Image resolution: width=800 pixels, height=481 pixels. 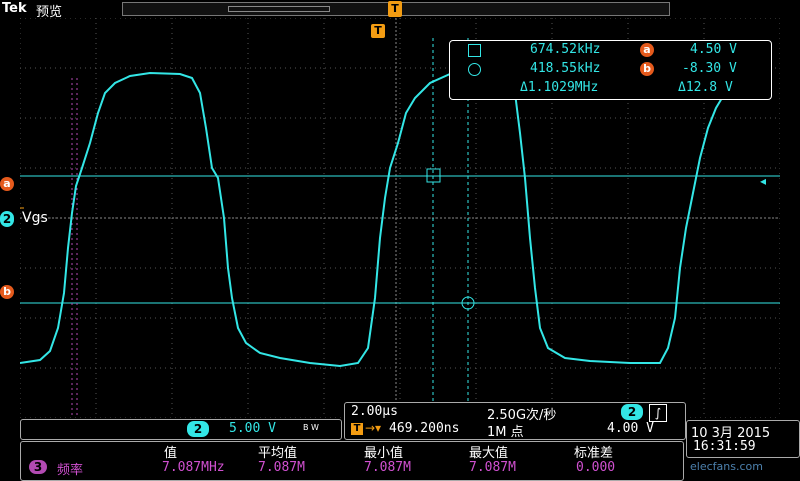 What do you see at coordinates (14, 8) in the screenshot?
I see `brand-logo: Tek` at bounding box center [14, 8].